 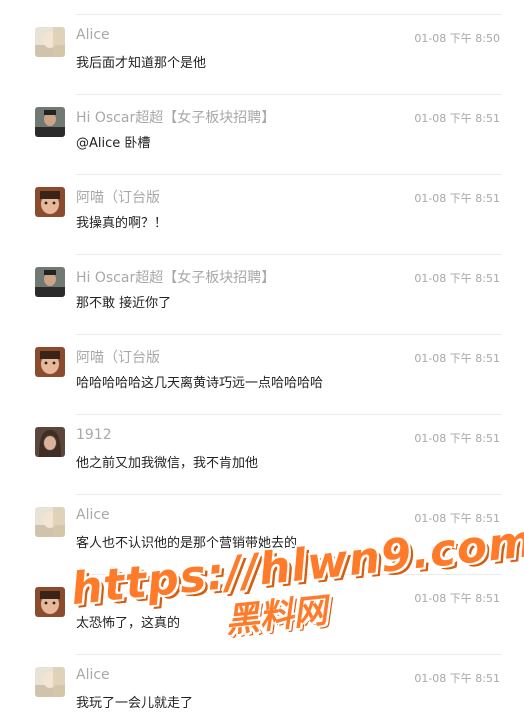 I want to click on comment-text: 他之前又加我微信，我不肯加他, so click(x=167, y=463).